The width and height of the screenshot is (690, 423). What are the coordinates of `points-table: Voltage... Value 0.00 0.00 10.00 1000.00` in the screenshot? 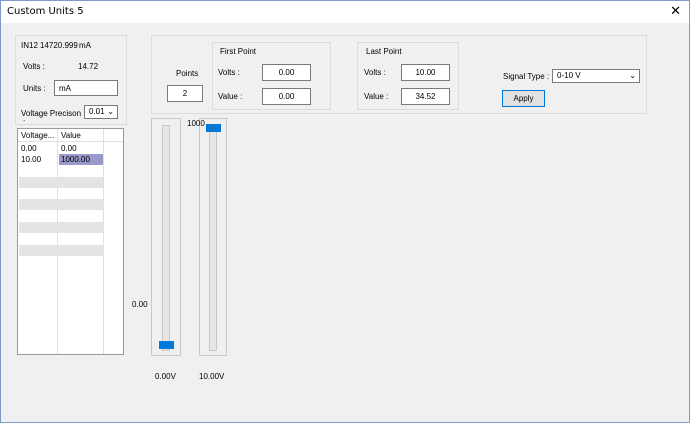 It's located at (70, 241).